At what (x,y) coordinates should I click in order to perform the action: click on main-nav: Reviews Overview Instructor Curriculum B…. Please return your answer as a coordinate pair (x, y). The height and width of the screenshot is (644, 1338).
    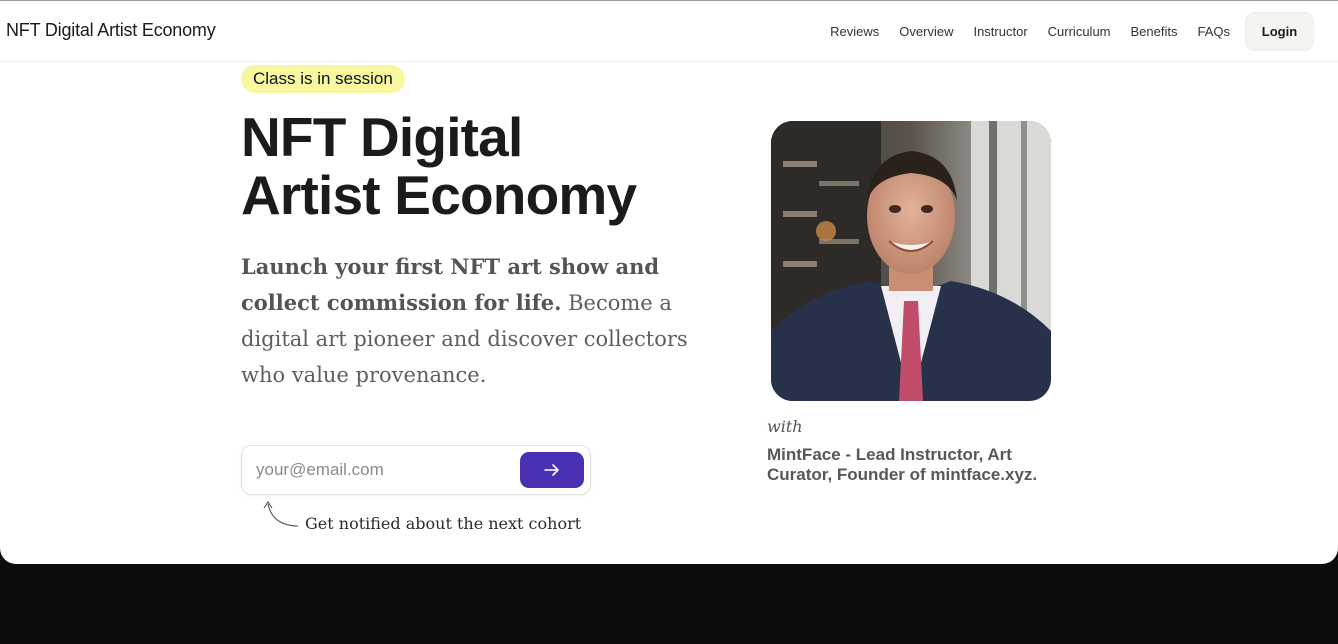
    Looking at the image, I should click on (1030, 31).